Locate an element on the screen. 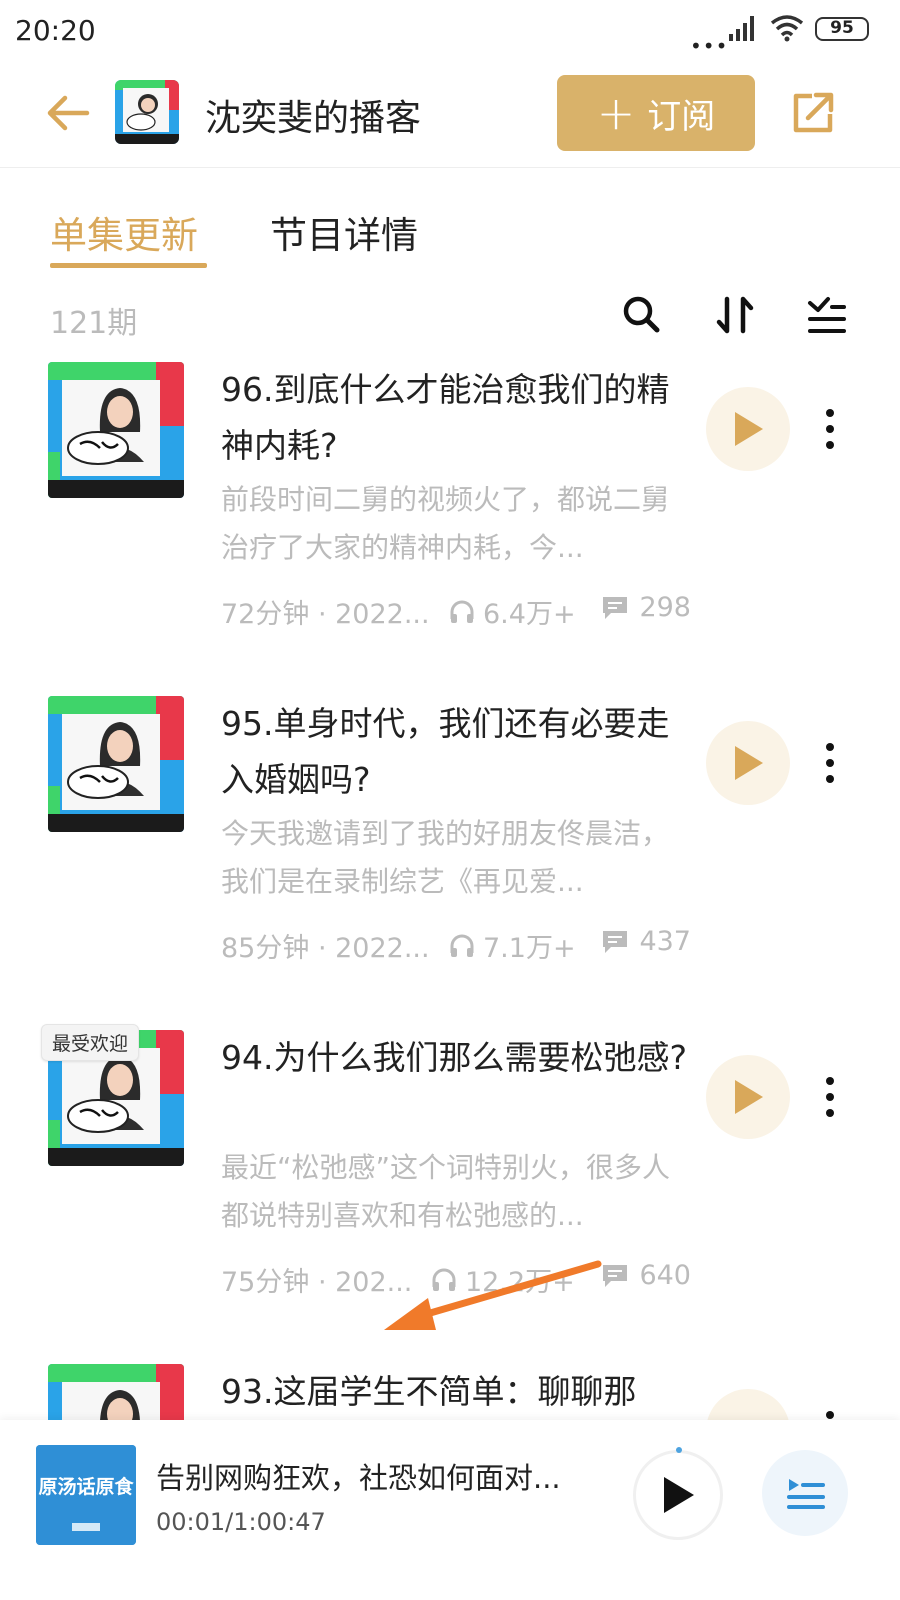 This screenshot has width=900, height=1600. comments-count: 640 is located at coordinates (665, 1275).